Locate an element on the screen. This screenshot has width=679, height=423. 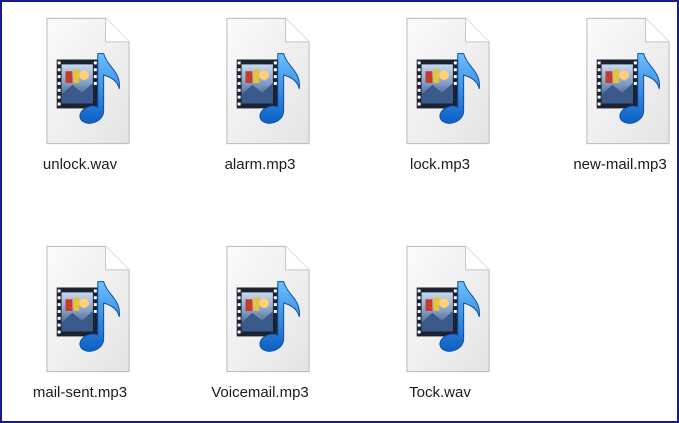
file-name-label: mail-sent.mp3 is located at coordinates (80, 392).